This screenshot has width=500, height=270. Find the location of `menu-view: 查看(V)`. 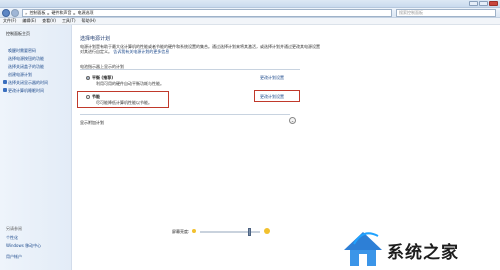

menu-view: 查看(V) is located at coordinates (49, 21).